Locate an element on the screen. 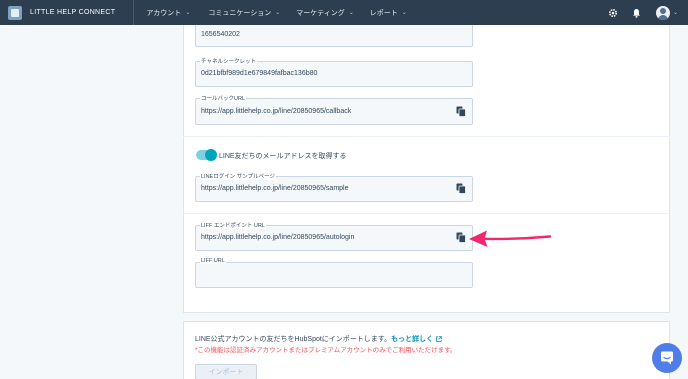  nav-item-label: レポート is located at coordinates (383, 13).